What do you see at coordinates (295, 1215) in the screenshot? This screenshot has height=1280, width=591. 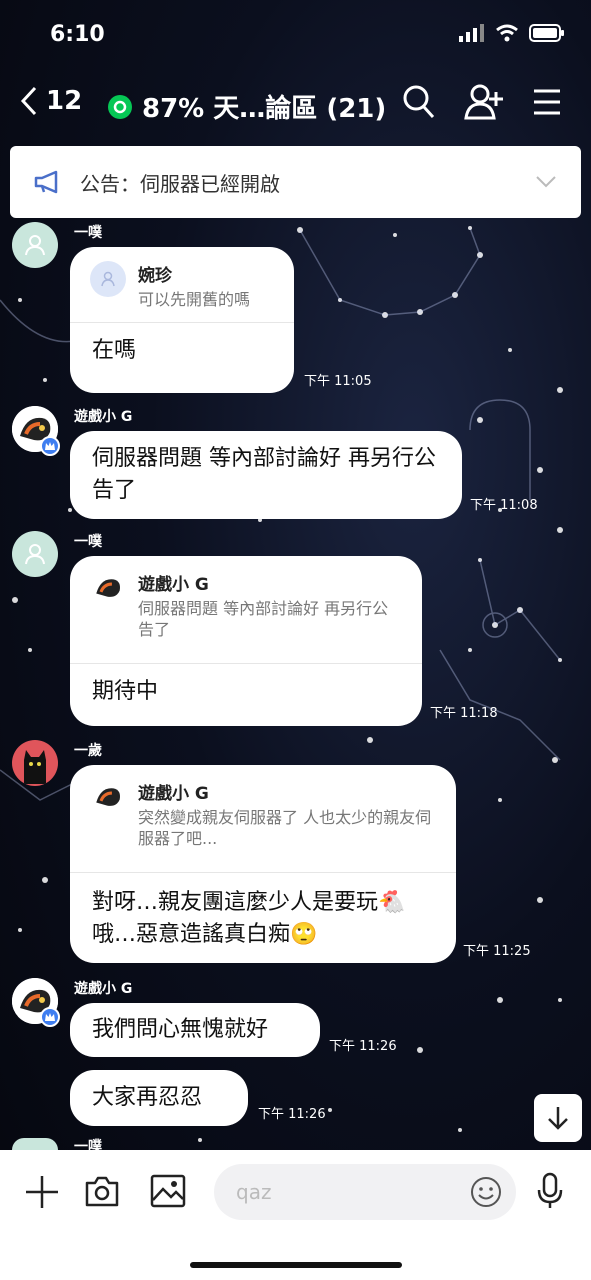 I see `input-bar: qaz` at bounding box center [295, 1215].